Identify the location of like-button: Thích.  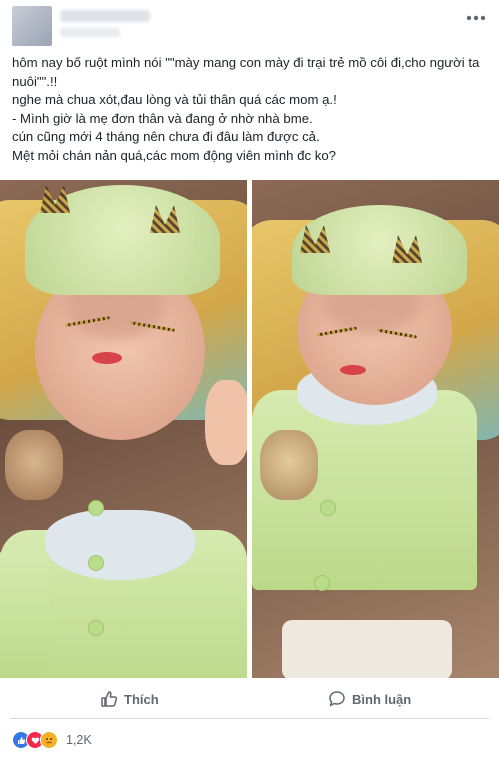
(129, 699).